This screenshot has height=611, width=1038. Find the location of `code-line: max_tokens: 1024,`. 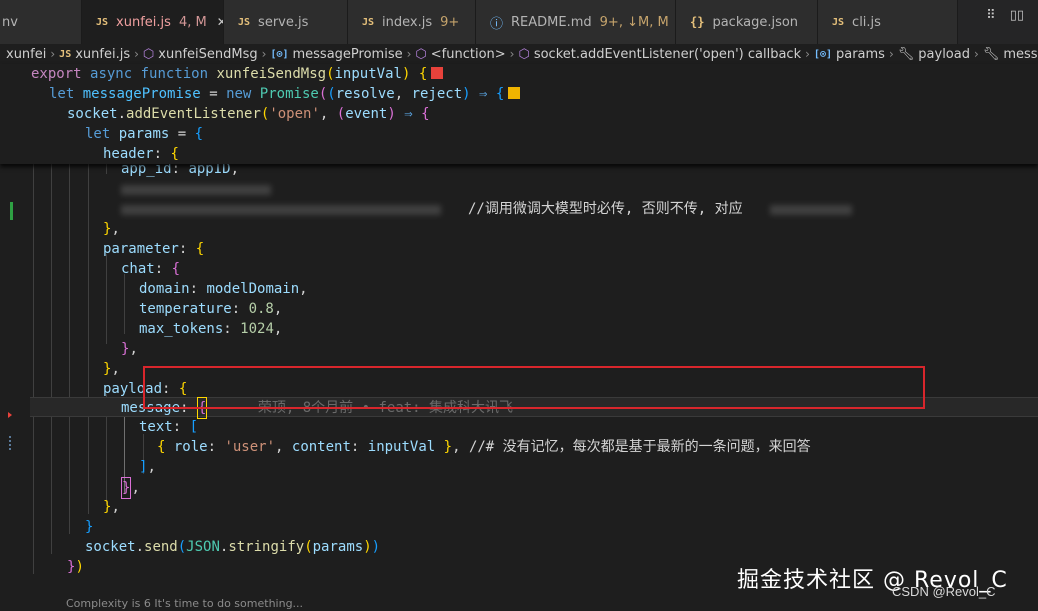

code-line: max_tokens: 1024, is located at coordinates (211, 329).